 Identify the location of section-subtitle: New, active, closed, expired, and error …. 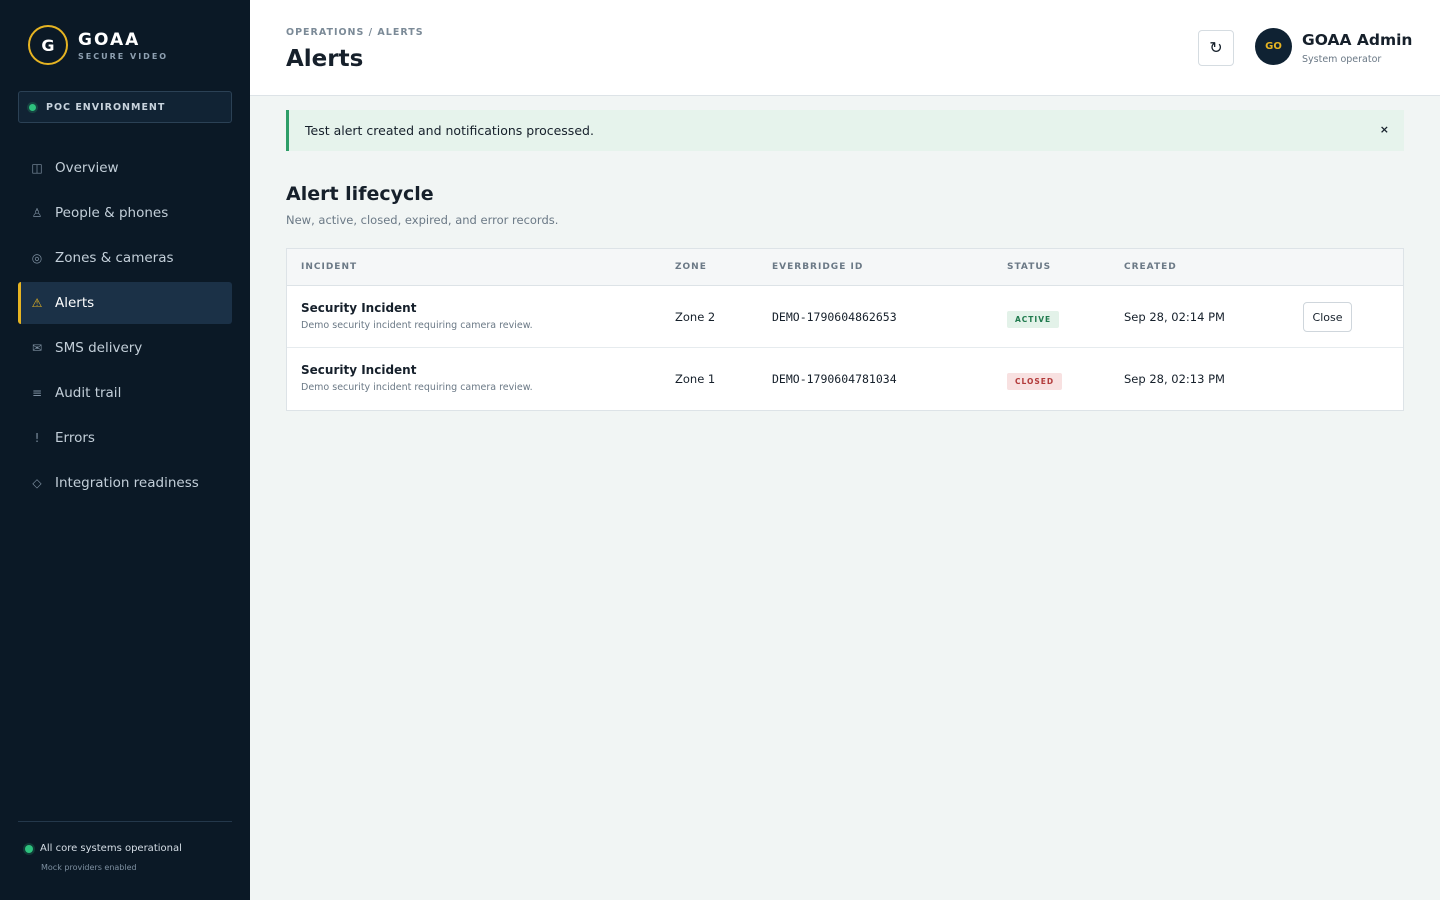
(422, 220).